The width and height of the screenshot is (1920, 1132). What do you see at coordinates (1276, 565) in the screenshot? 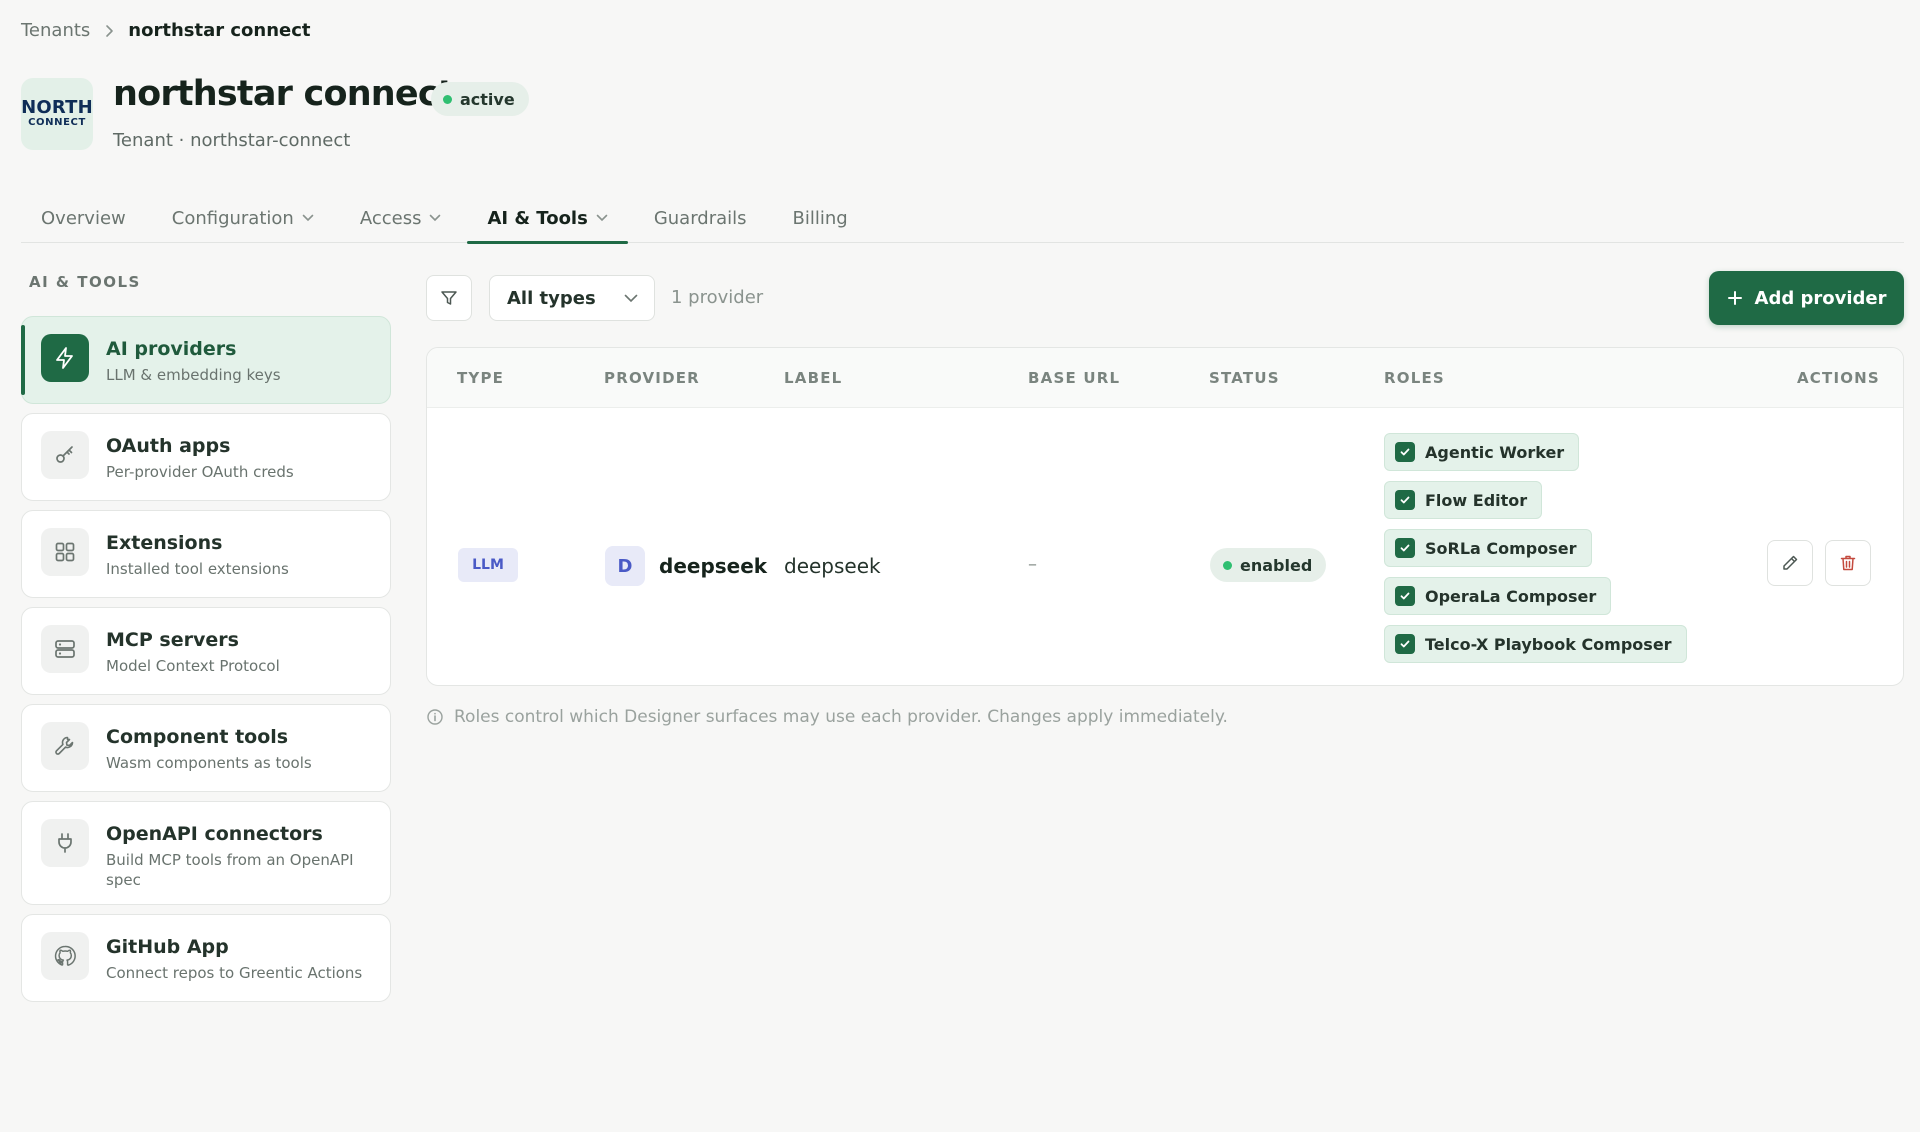
I see `status-label: enabled` at bounding box center [1276, 565].